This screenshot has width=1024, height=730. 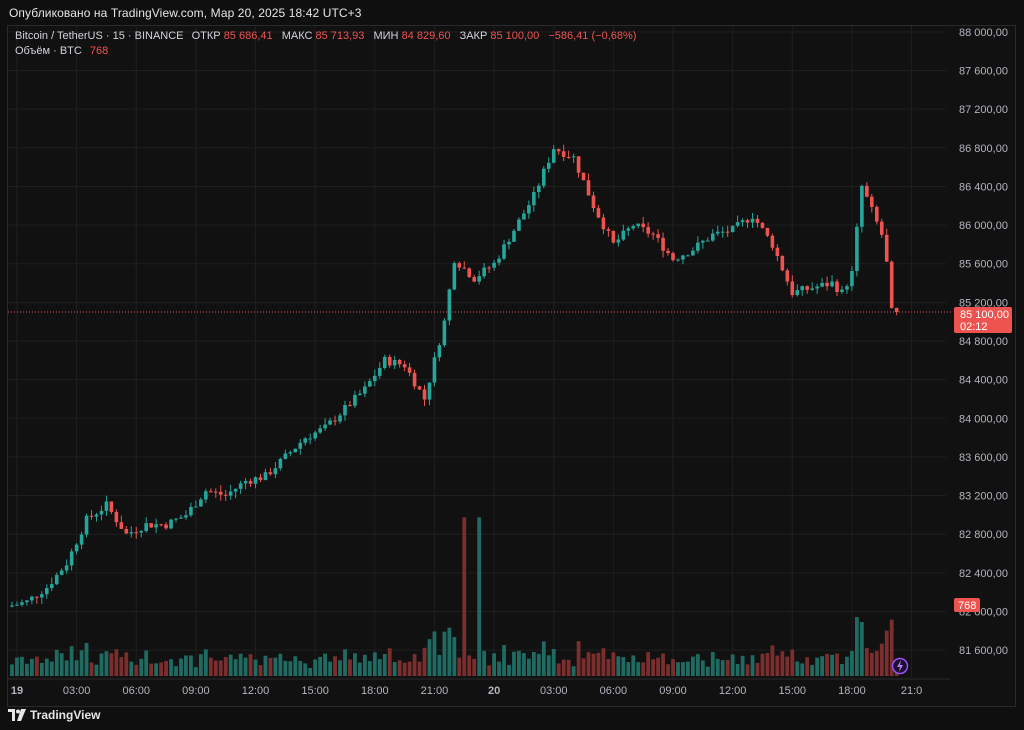 What do you see at coordinates (375, 691) in the screenshot?
I see `time-tick-label: 18:00` at bounding box center [375, 691].